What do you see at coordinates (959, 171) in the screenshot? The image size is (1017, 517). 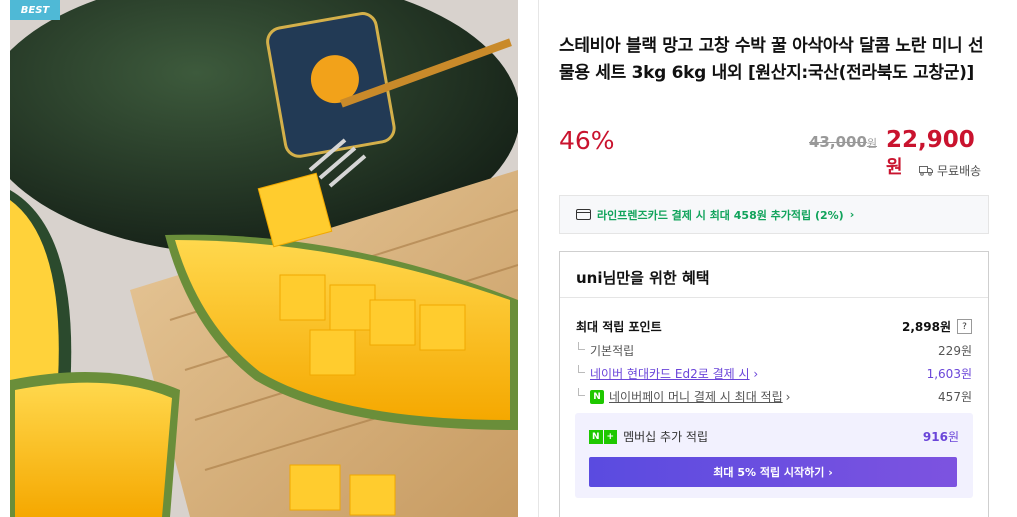 I see `shipping-label: 무료배송` at bounding box center [959, 171].